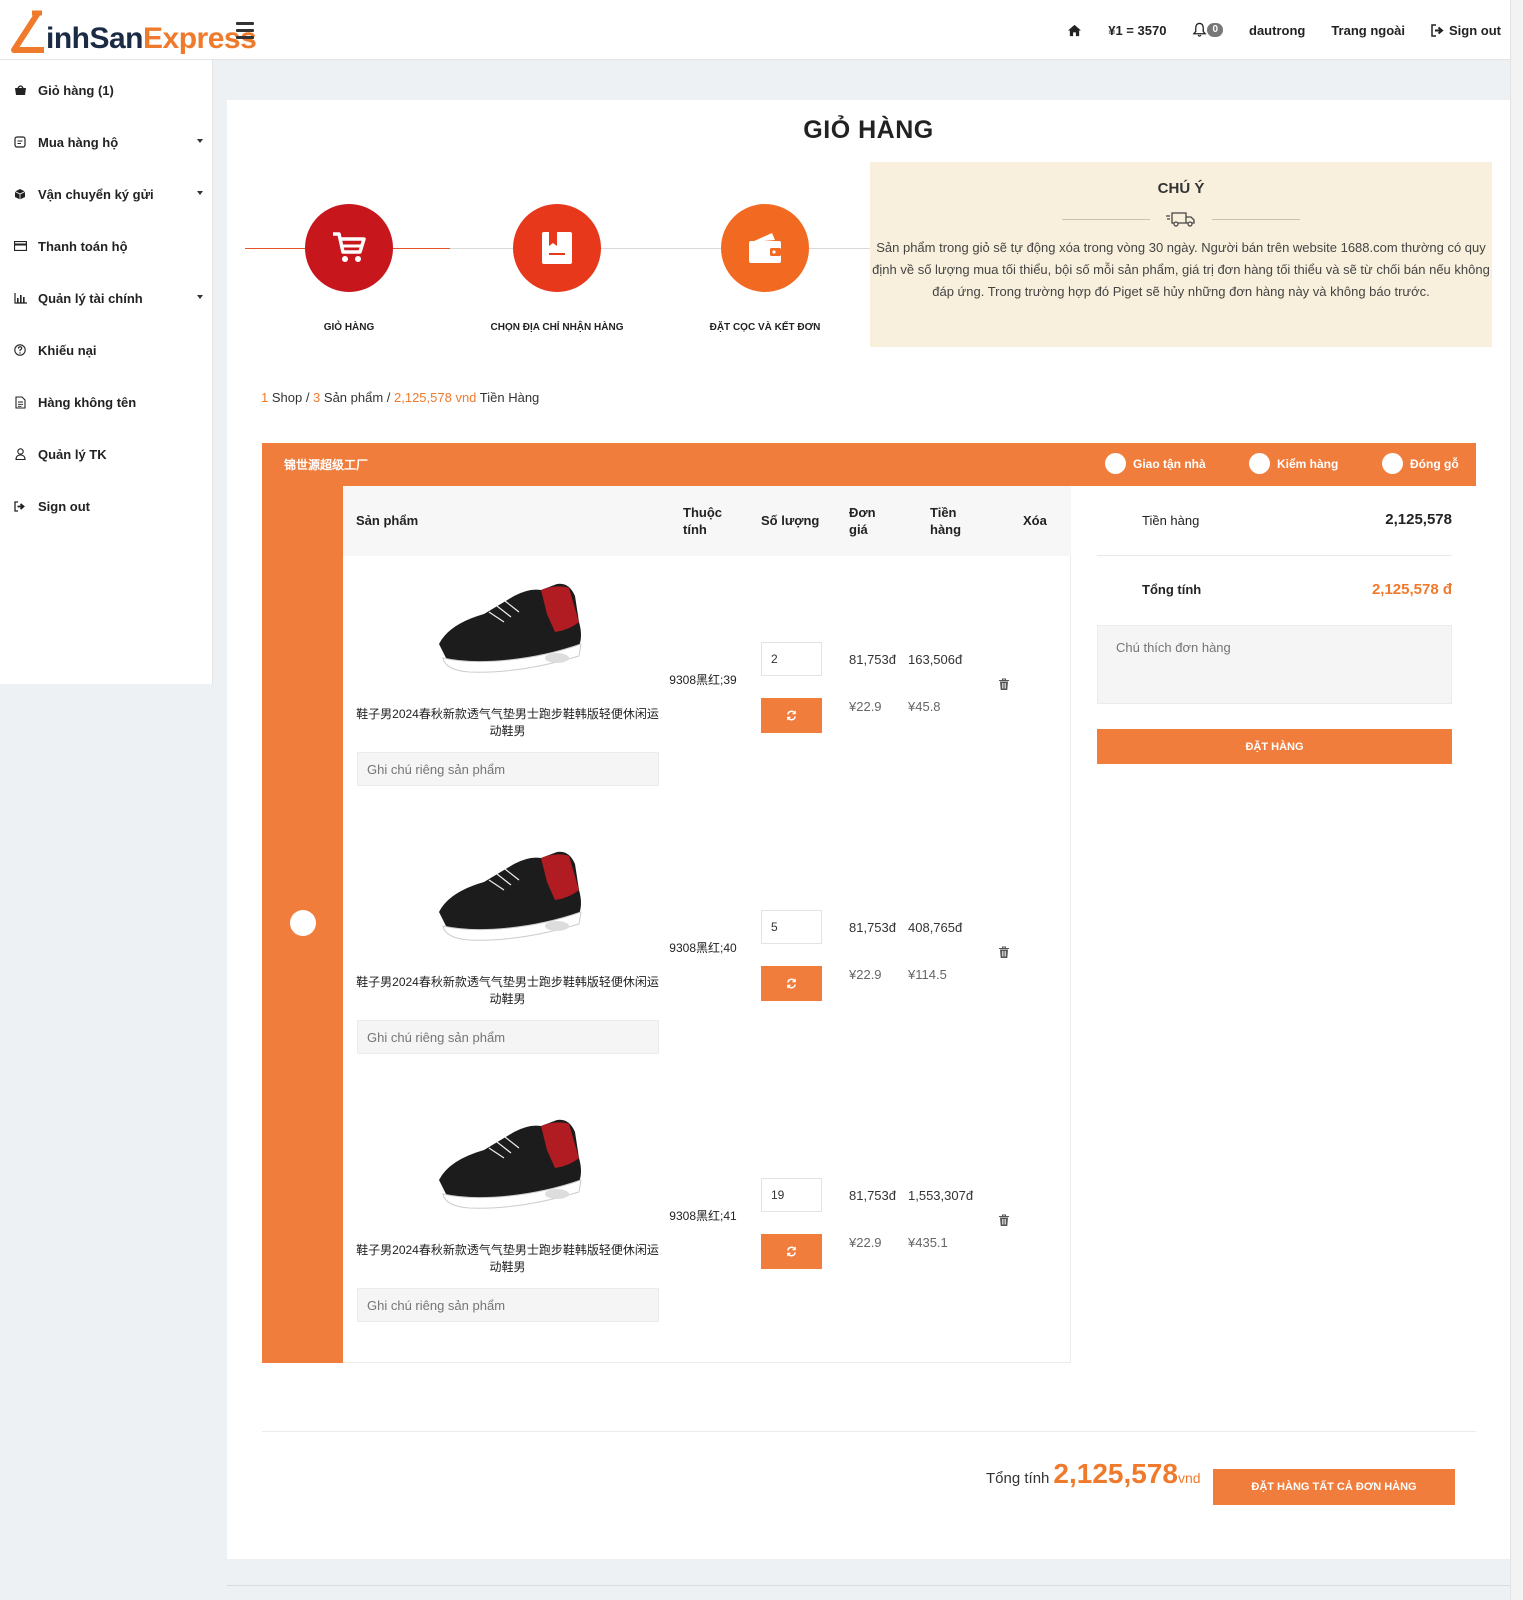 This screenshot has height=1600, width=1523. Describe the element at coordinates (1434, 463) in the screenshot. I see `option-label: Đóng gỗ` at that location.